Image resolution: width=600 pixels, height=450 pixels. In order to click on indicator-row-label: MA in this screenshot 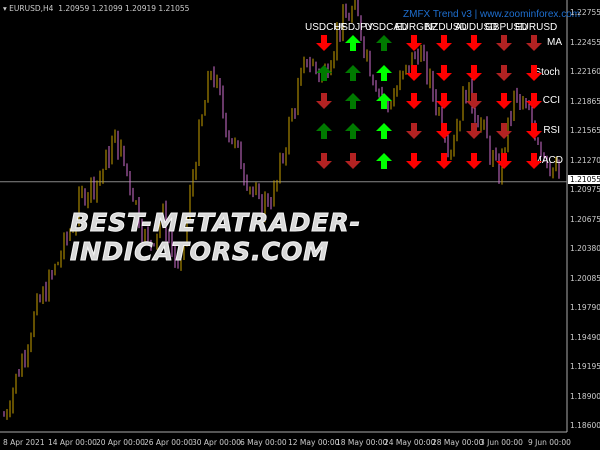, I will do `click(554, 42)`.